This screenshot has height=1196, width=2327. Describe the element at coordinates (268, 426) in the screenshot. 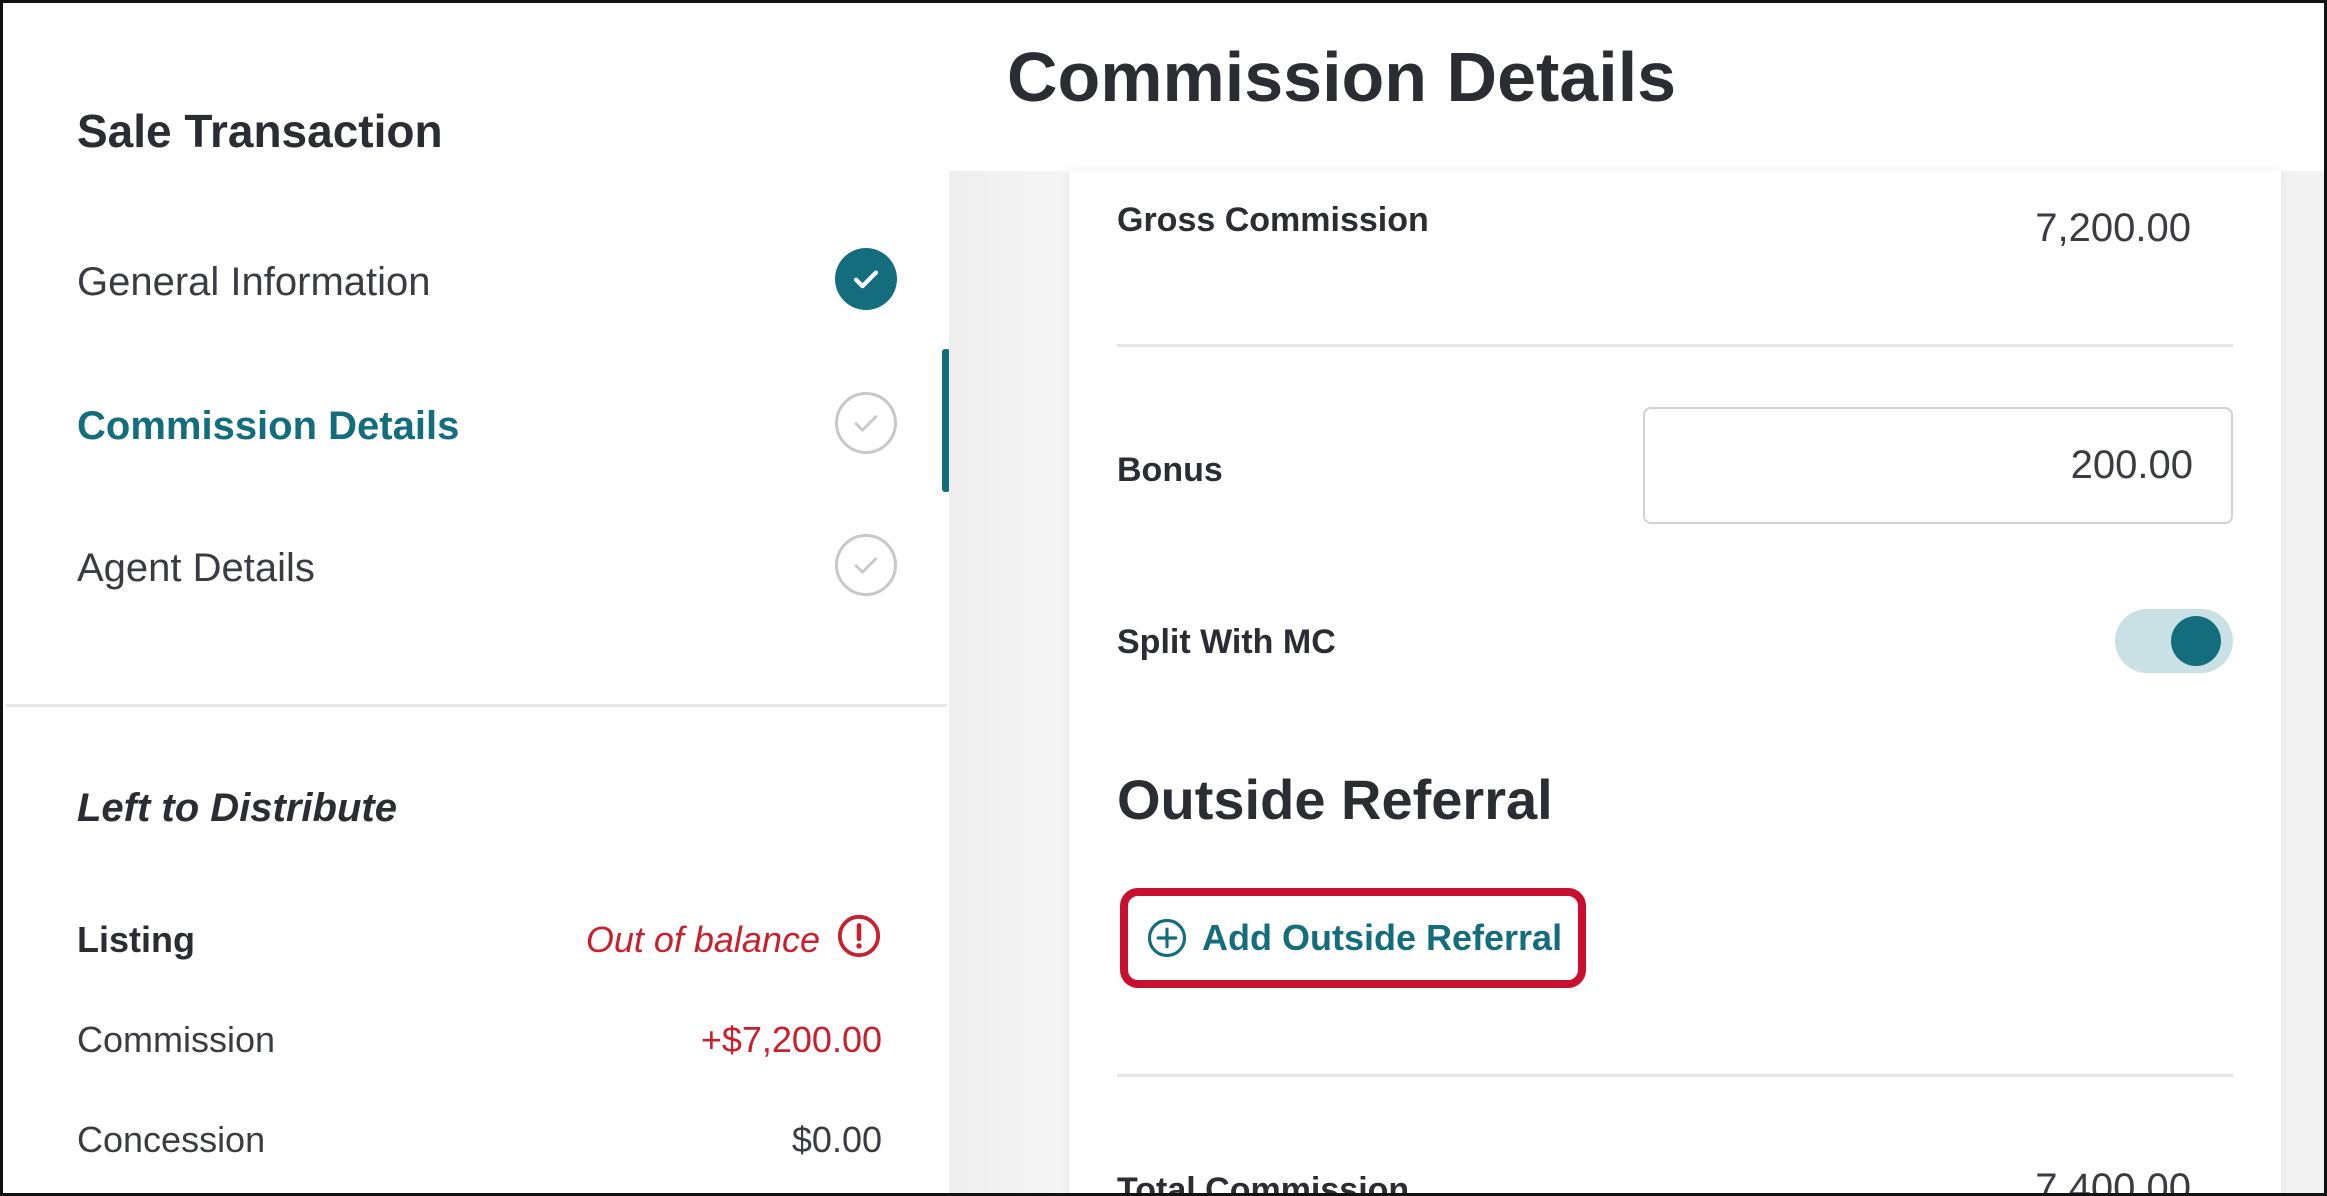

I see `step-label: Commission Details` at that location.